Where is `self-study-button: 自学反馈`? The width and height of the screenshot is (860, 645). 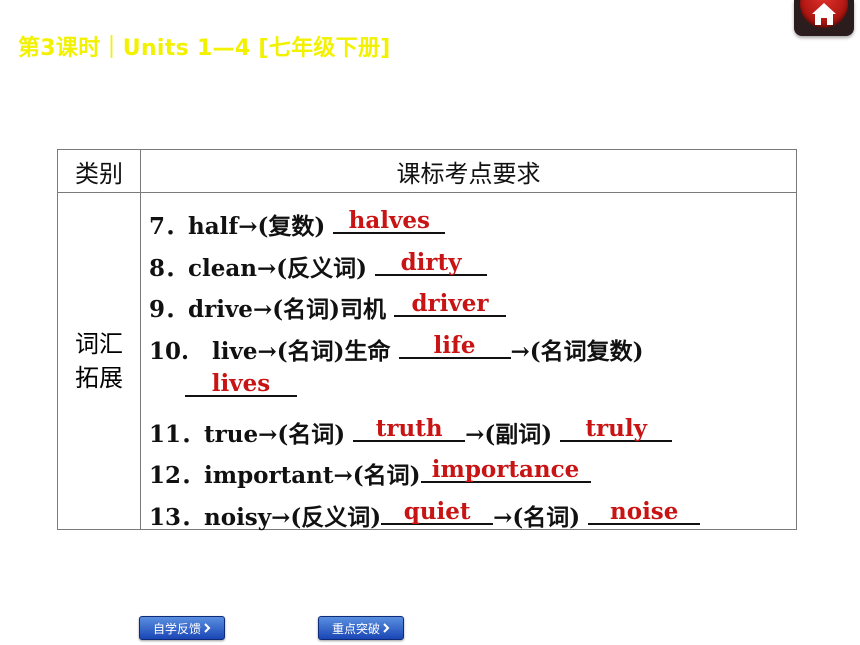 self-study-button: 自学反馈 is located at coordinates (182, 628).